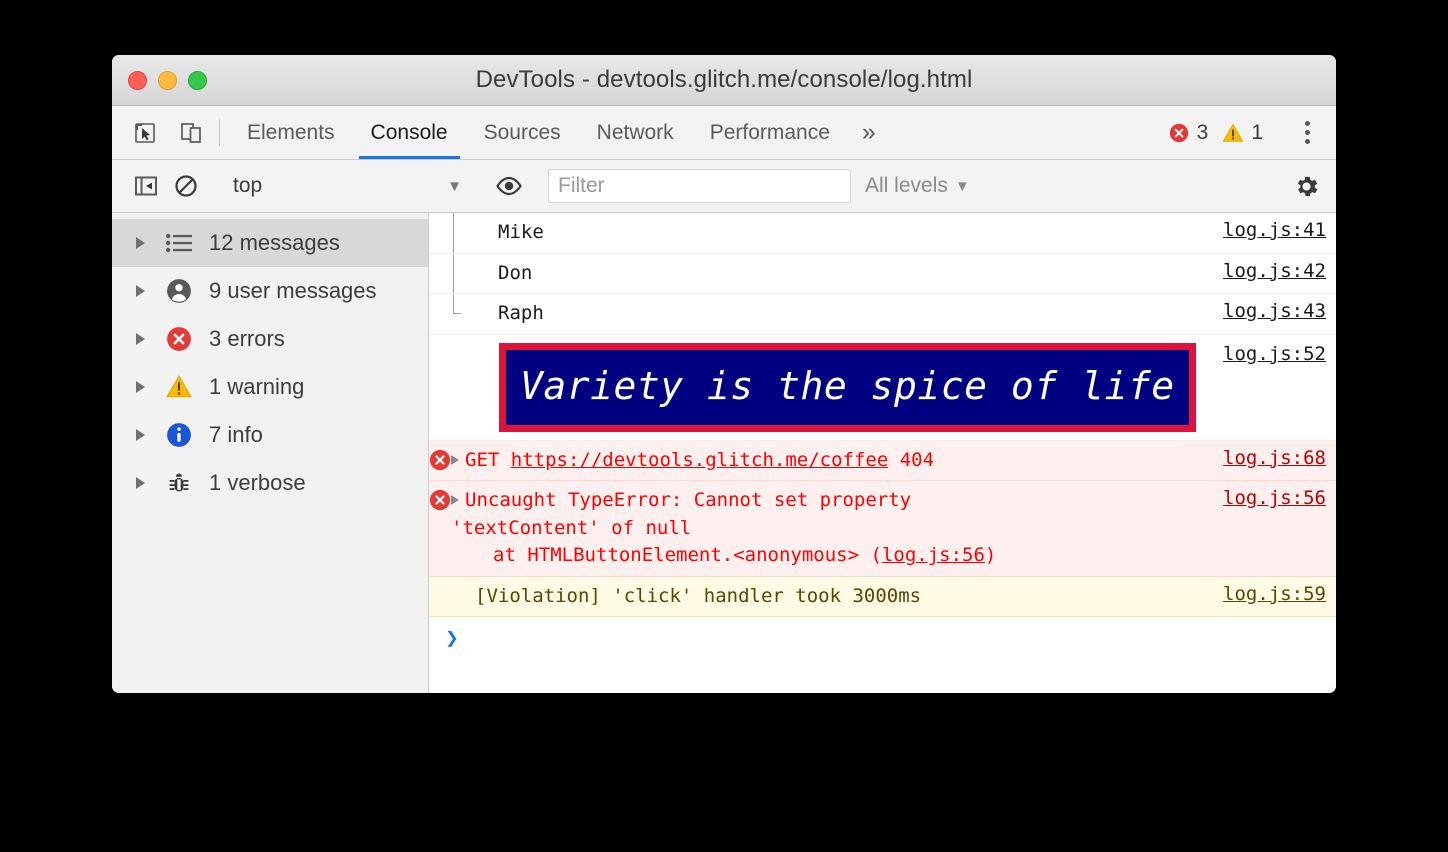  I want to click on clear-console-icon, so click(186, 186).